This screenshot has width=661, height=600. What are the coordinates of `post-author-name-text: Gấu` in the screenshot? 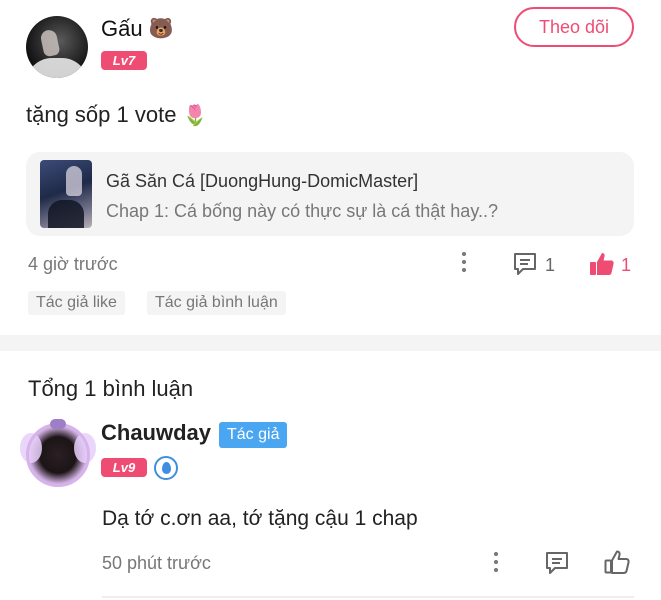 It's located at (122, 28).